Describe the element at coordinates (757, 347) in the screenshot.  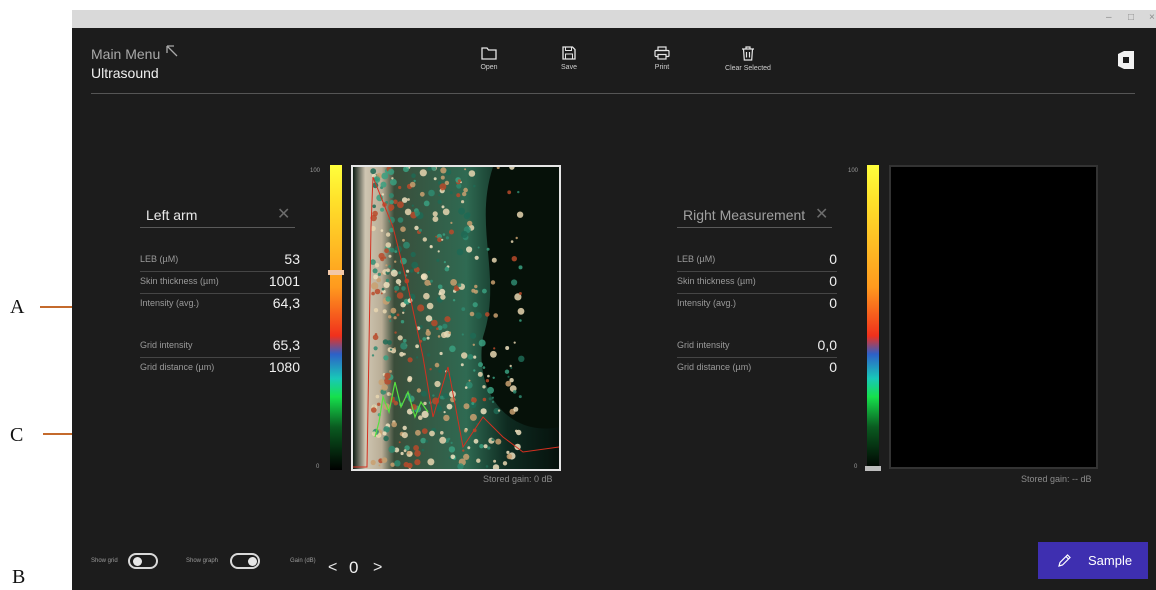
I see `right-row-grid-intensity: Grid intensity 0,0` at that location.